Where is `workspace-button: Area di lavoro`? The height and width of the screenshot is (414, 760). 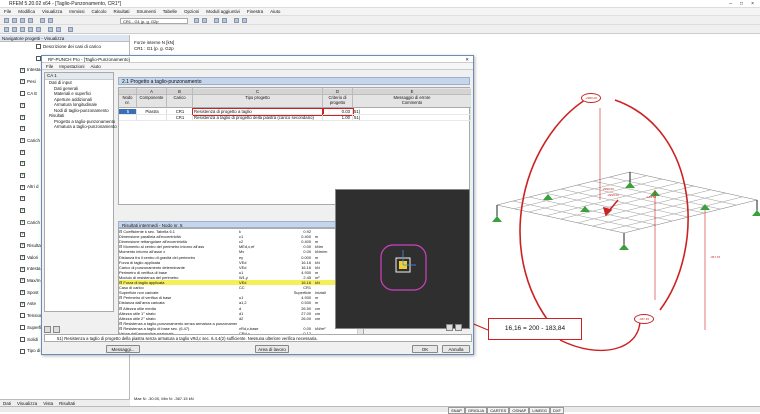 workspace-button: Area di lavoro is located at coordinates (272, 349).